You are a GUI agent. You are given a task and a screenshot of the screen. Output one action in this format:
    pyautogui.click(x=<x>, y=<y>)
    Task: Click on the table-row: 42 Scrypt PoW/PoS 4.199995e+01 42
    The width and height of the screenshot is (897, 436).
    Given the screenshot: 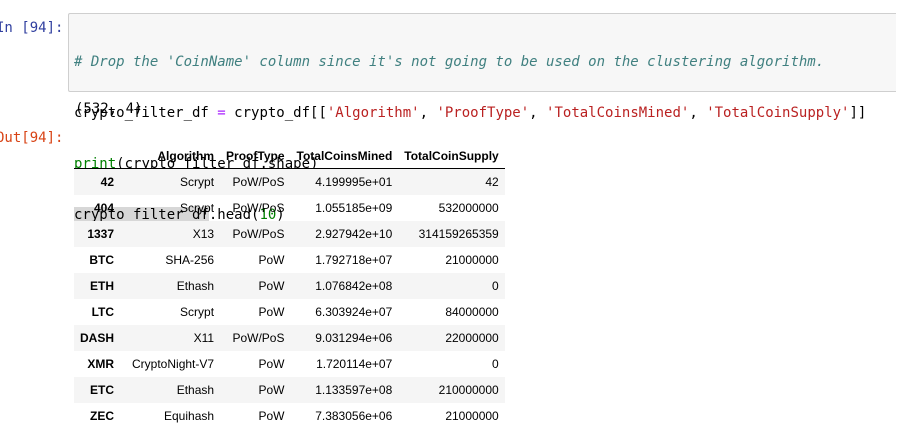 What is the action you would take?
    pyautogui.click(x=289, y=181)
    